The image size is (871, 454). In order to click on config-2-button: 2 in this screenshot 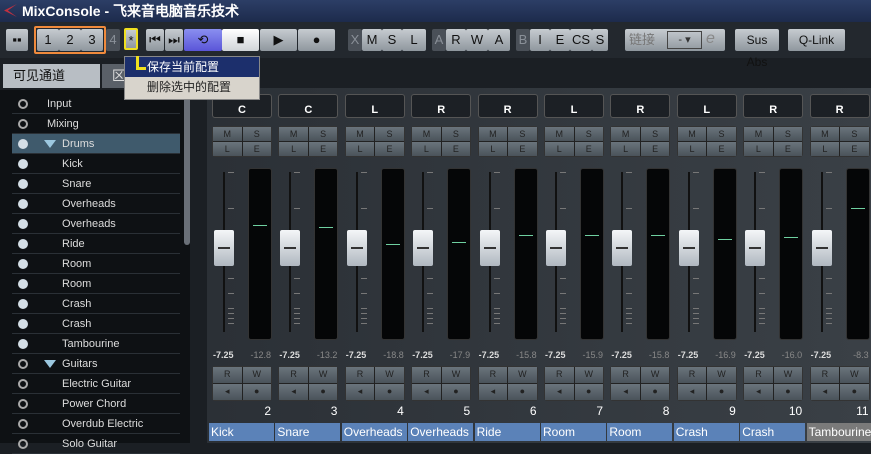, I will do `click(70, 40)`.